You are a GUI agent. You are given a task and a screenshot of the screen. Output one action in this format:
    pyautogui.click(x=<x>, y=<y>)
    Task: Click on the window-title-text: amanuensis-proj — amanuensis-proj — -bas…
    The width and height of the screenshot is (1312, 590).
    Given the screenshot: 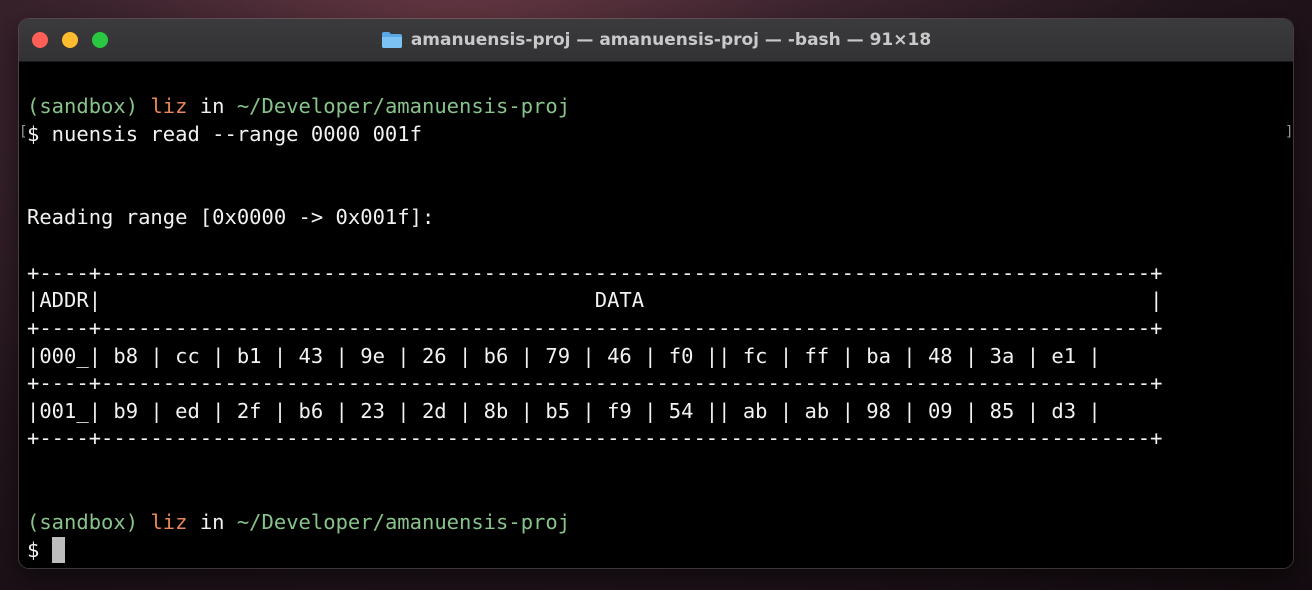 What is the action you would take?
    pyautogui.click(x=671, y=40)
    